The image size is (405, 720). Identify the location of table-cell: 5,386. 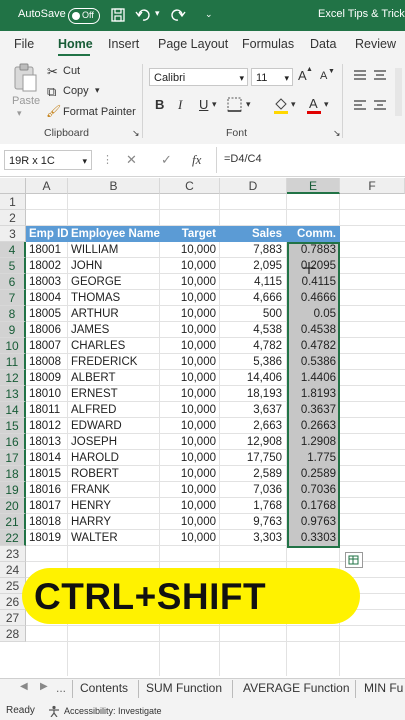
(253, 362).